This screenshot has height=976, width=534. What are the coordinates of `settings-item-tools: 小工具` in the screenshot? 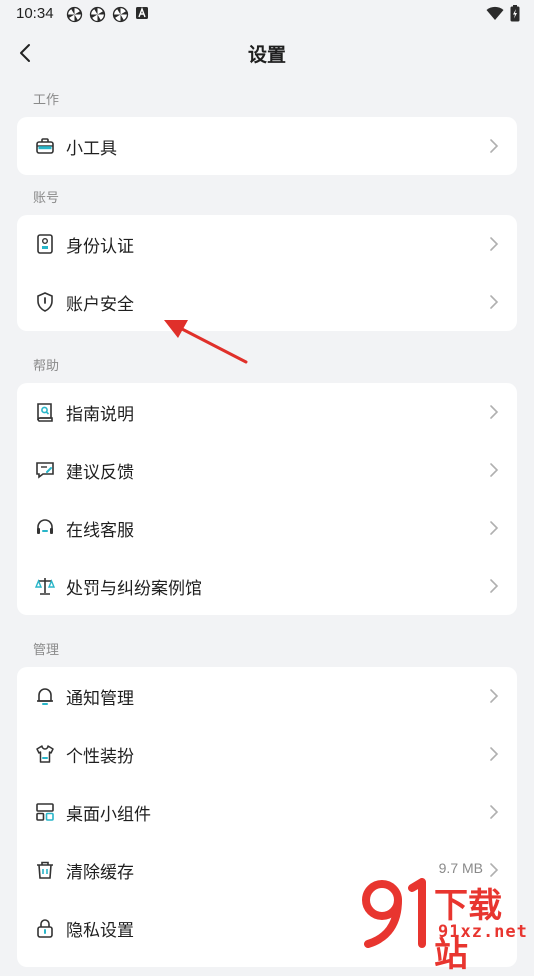 It's located at (267, 146).